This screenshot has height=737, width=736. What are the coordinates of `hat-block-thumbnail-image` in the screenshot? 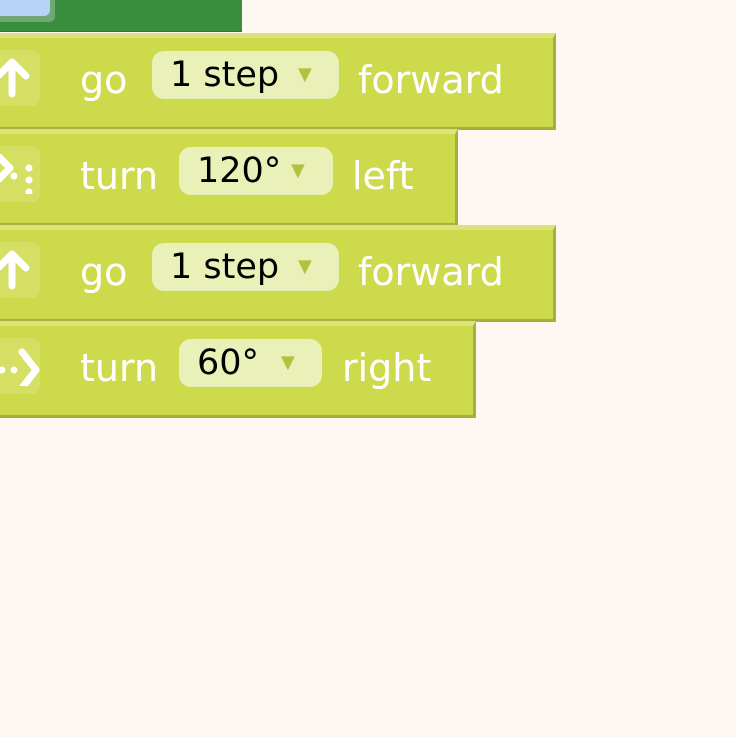 It's located at (25, 8).